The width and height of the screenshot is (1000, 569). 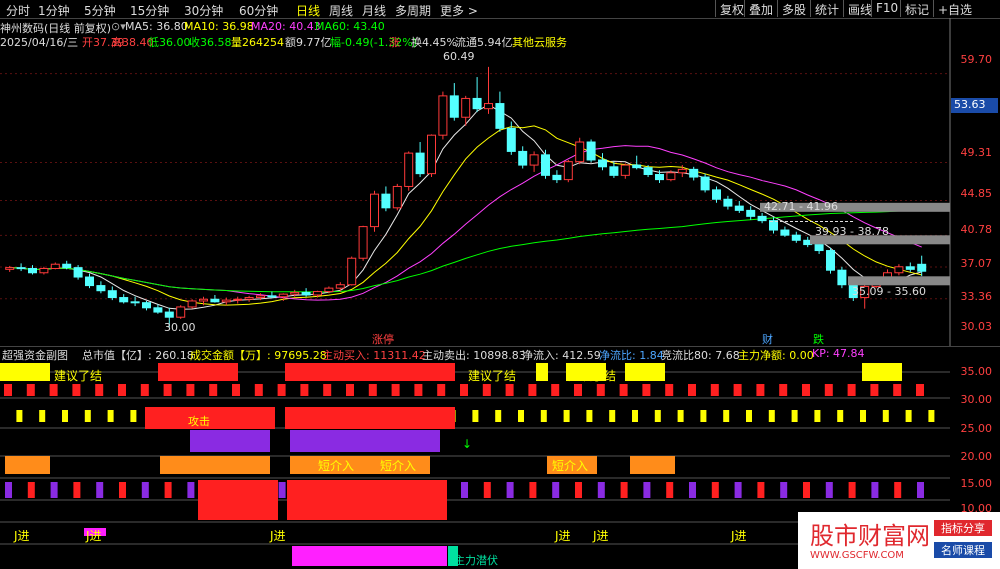 What do you see at coordinates (916, 8) in the screenshot?
I see `mark-button: 标记` at bounding box center [916, 8].